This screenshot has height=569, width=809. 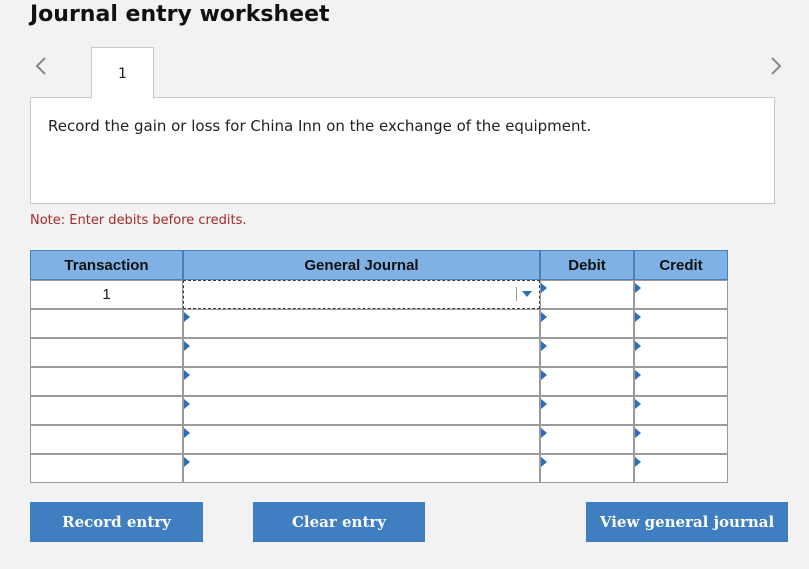 I want to click on record-entry-button: Record entry, so click(x=116, y=522).